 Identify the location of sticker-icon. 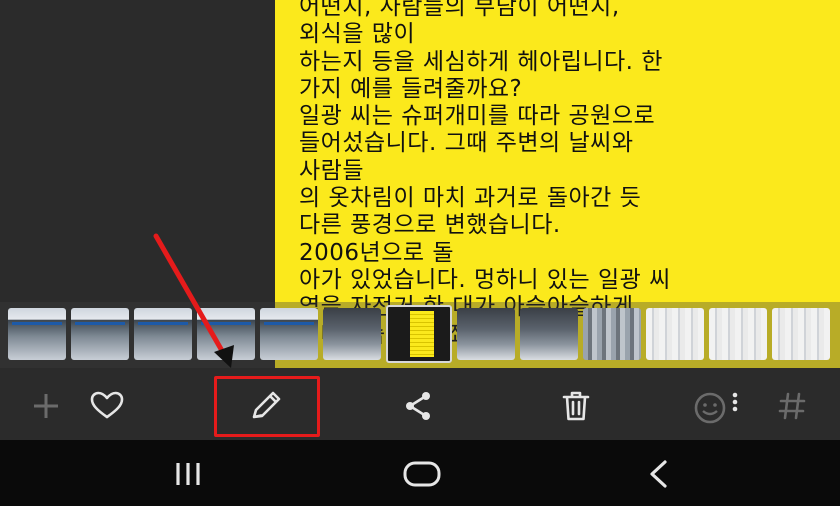
(716, 408).